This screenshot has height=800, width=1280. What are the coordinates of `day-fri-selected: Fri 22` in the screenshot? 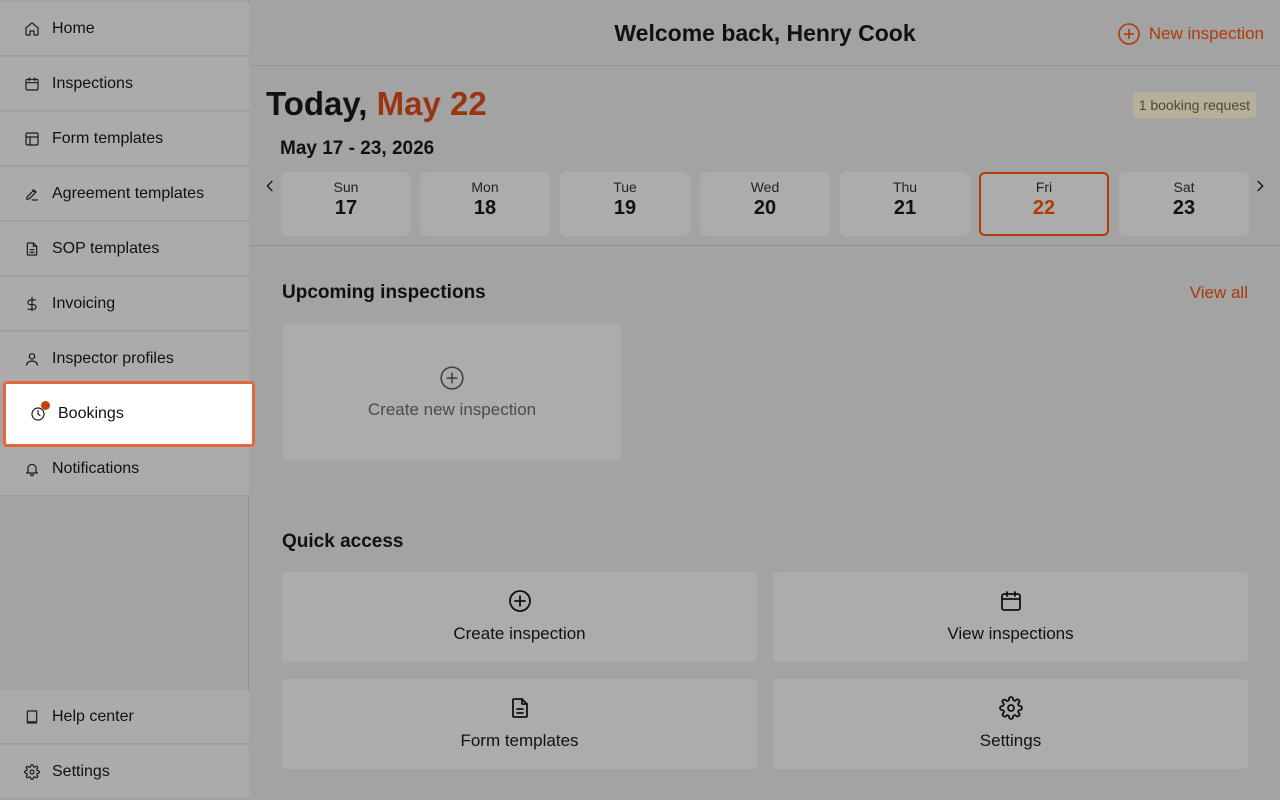 It's located at (1044, 204).